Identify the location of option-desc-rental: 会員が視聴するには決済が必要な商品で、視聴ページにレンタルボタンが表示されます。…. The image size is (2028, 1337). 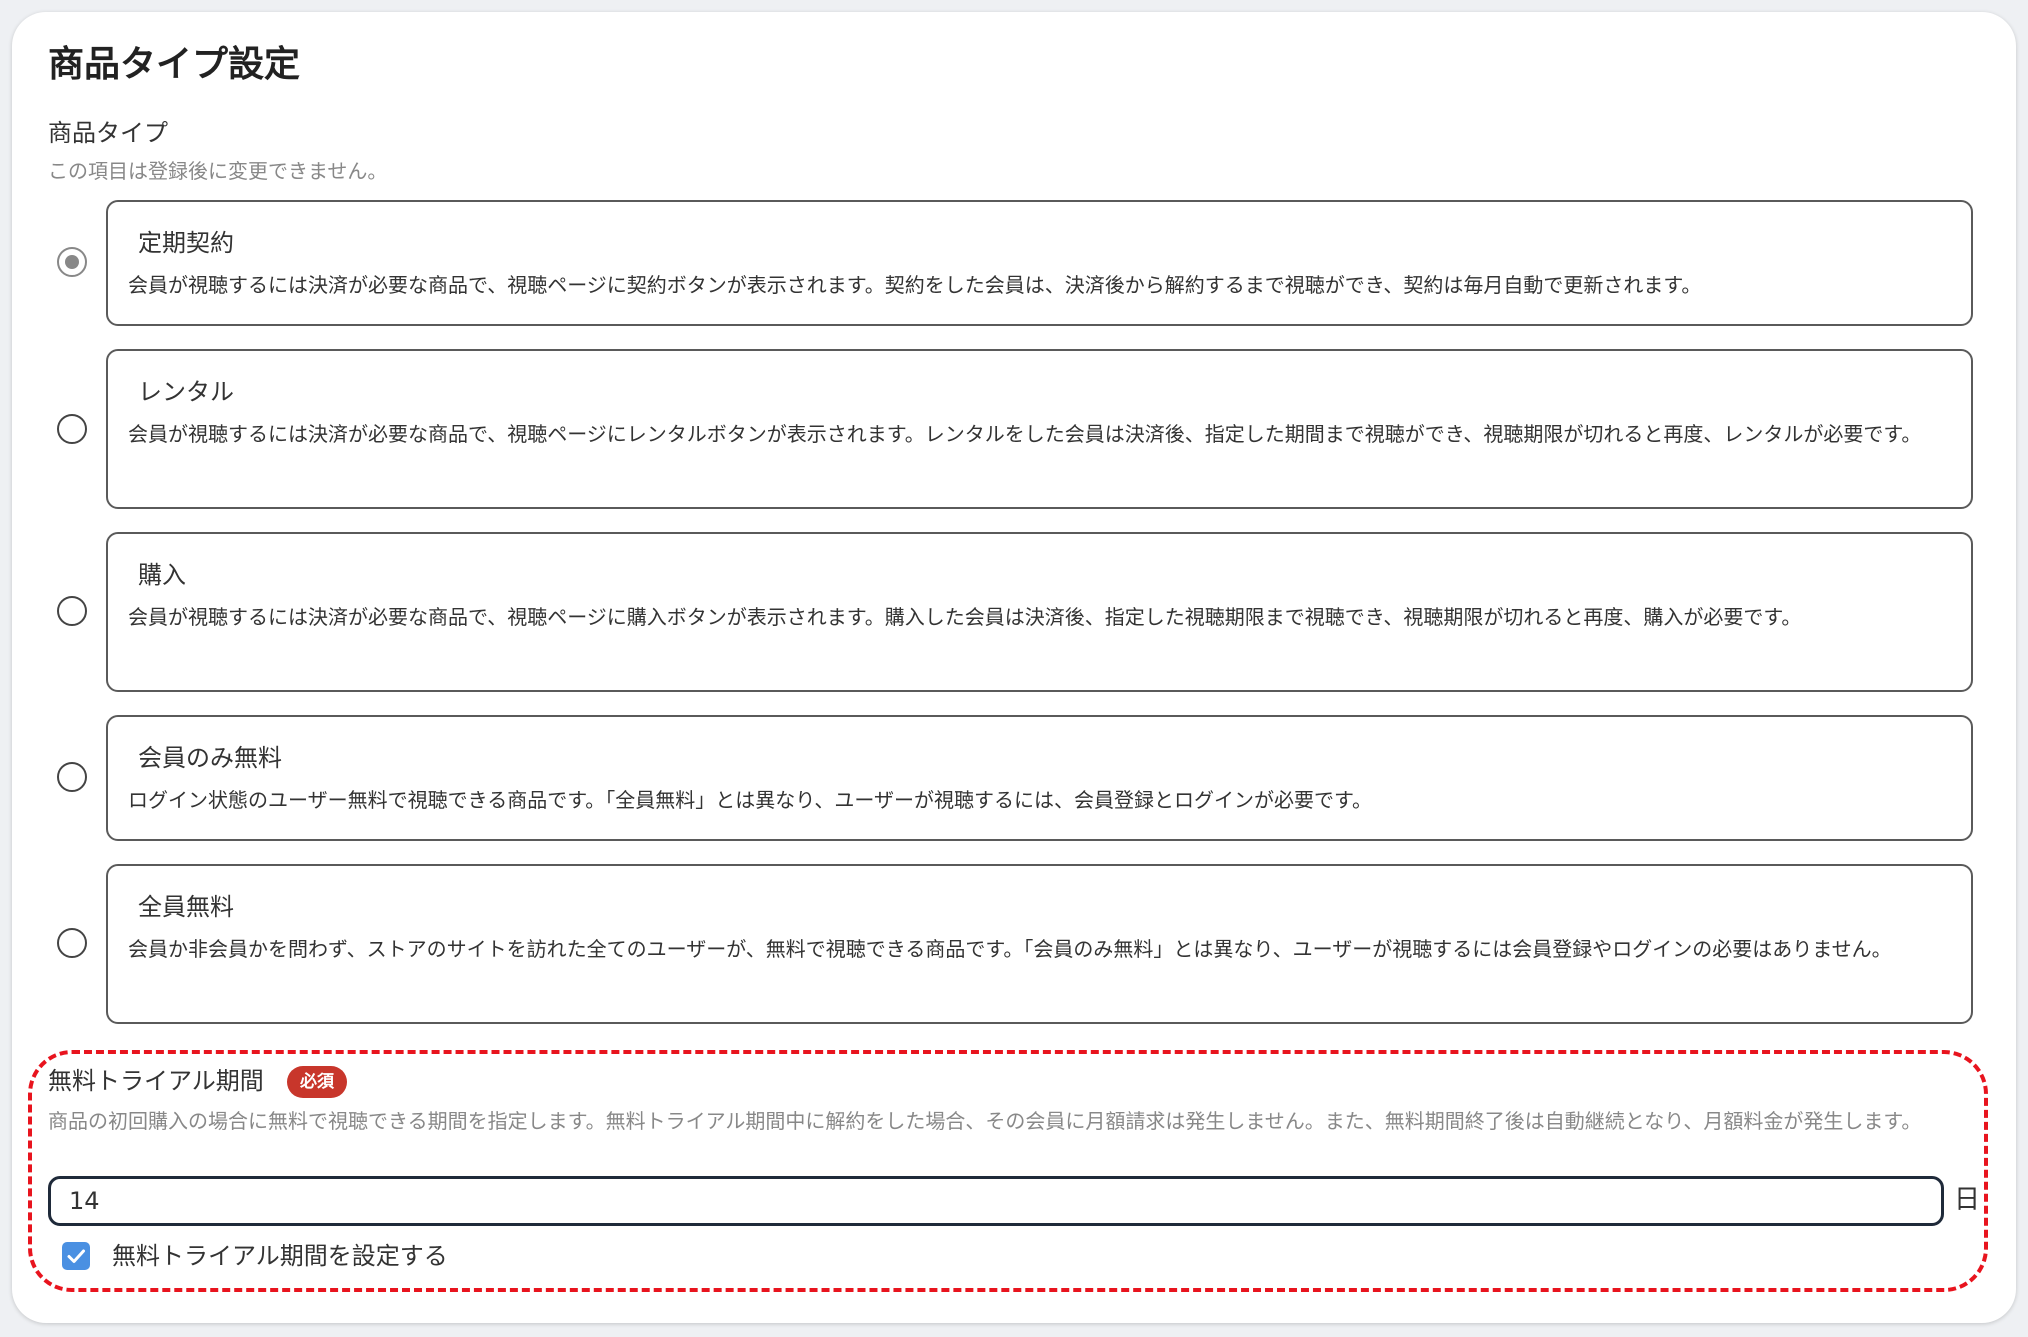
(1025, 434).